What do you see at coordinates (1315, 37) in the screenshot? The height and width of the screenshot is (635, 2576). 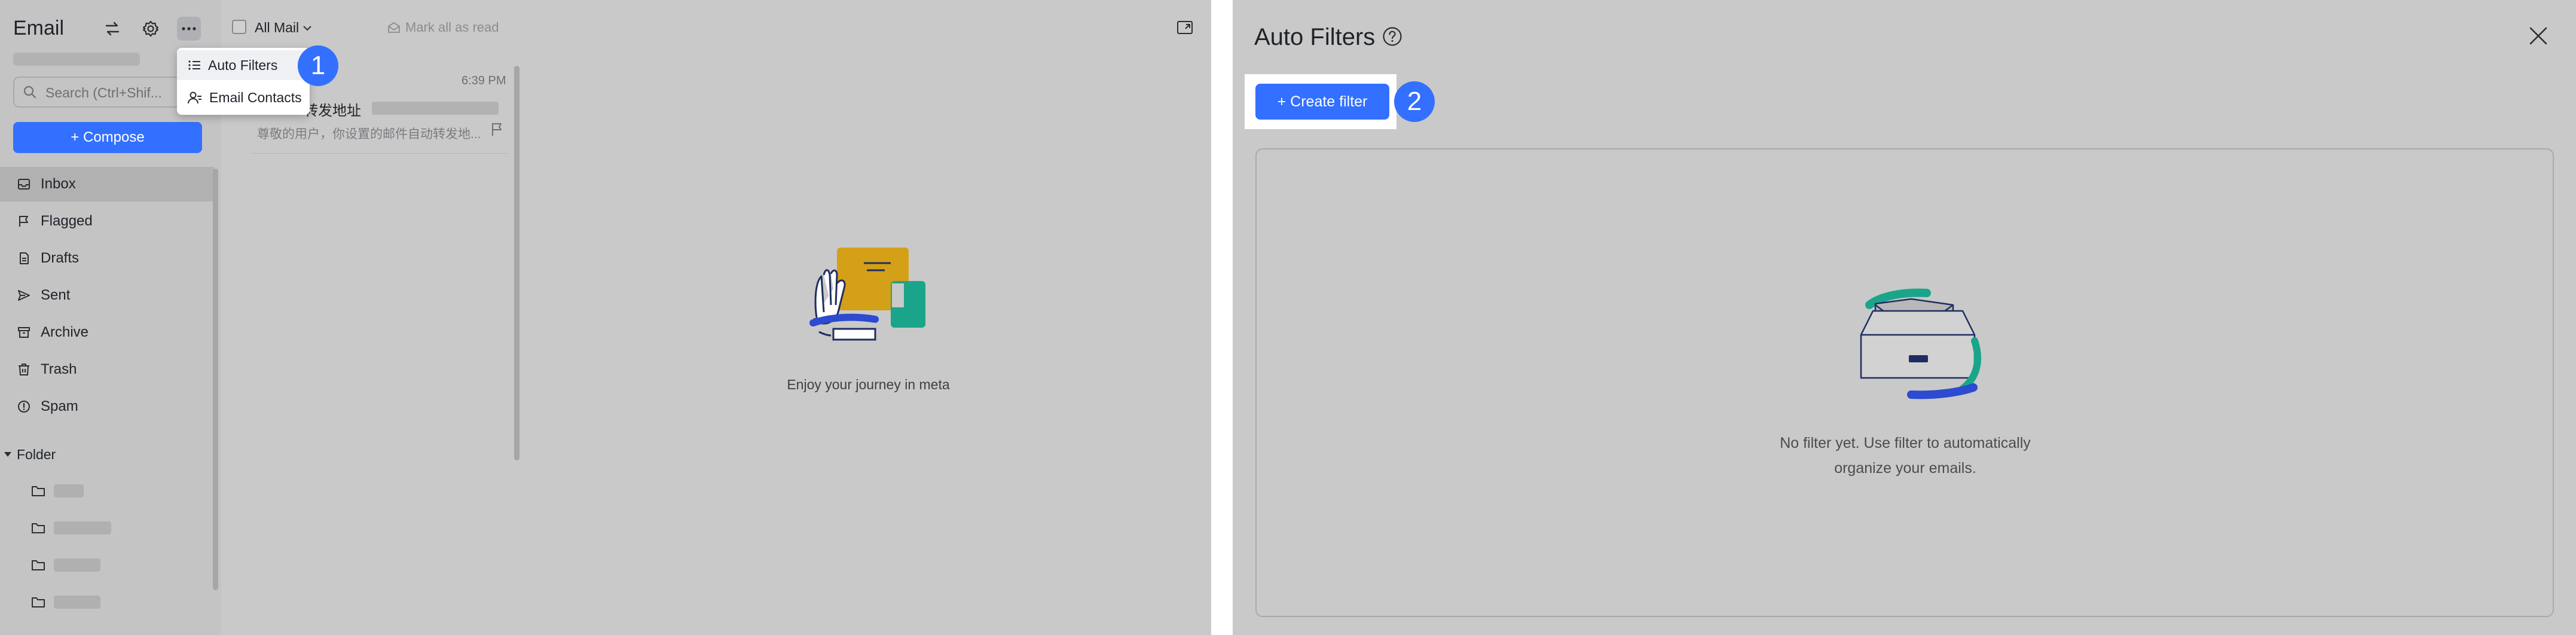 I see `dialog-title: Auto Filters` at bounding box center [1315, 37].